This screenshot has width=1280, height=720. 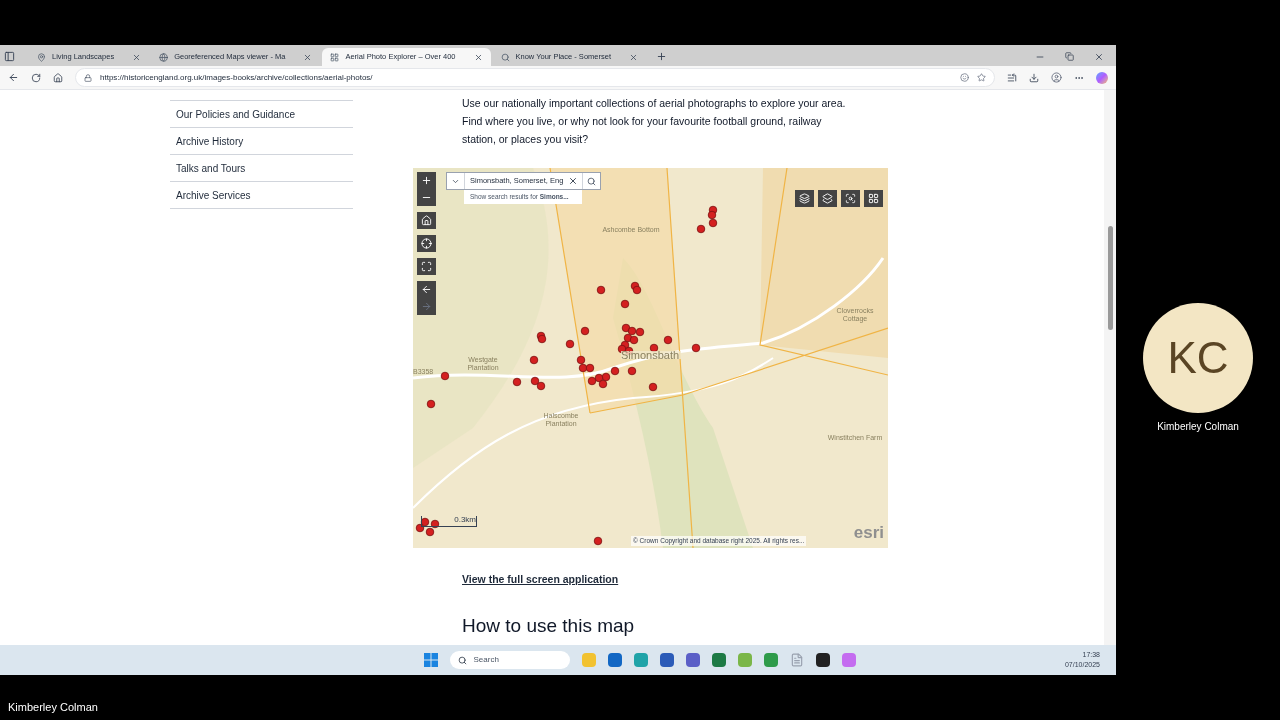 I want to click on favorites-icon, so click(x=1012, y=77).